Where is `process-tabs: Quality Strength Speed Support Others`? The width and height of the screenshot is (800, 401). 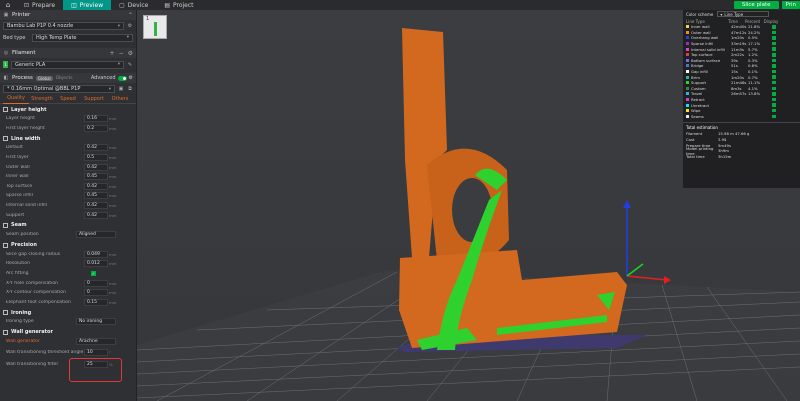
process-tabs: Quality Strength Speed Support Others is located at coordinates (68, 99).